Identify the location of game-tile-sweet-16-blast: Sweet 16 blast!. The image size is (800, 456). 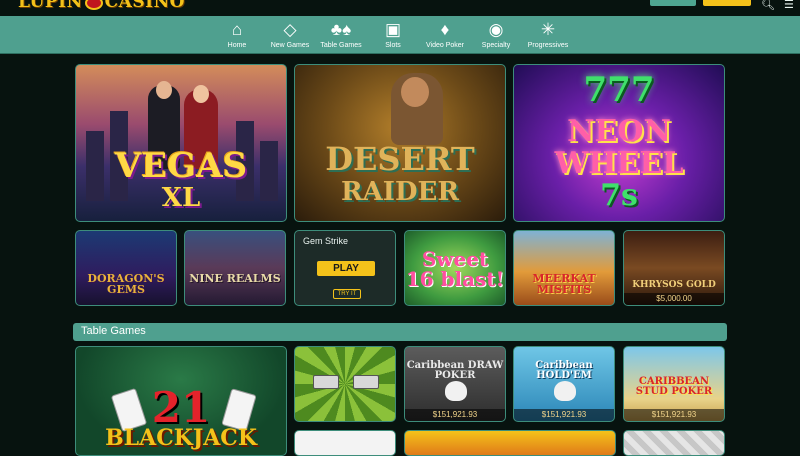
(455, 268).